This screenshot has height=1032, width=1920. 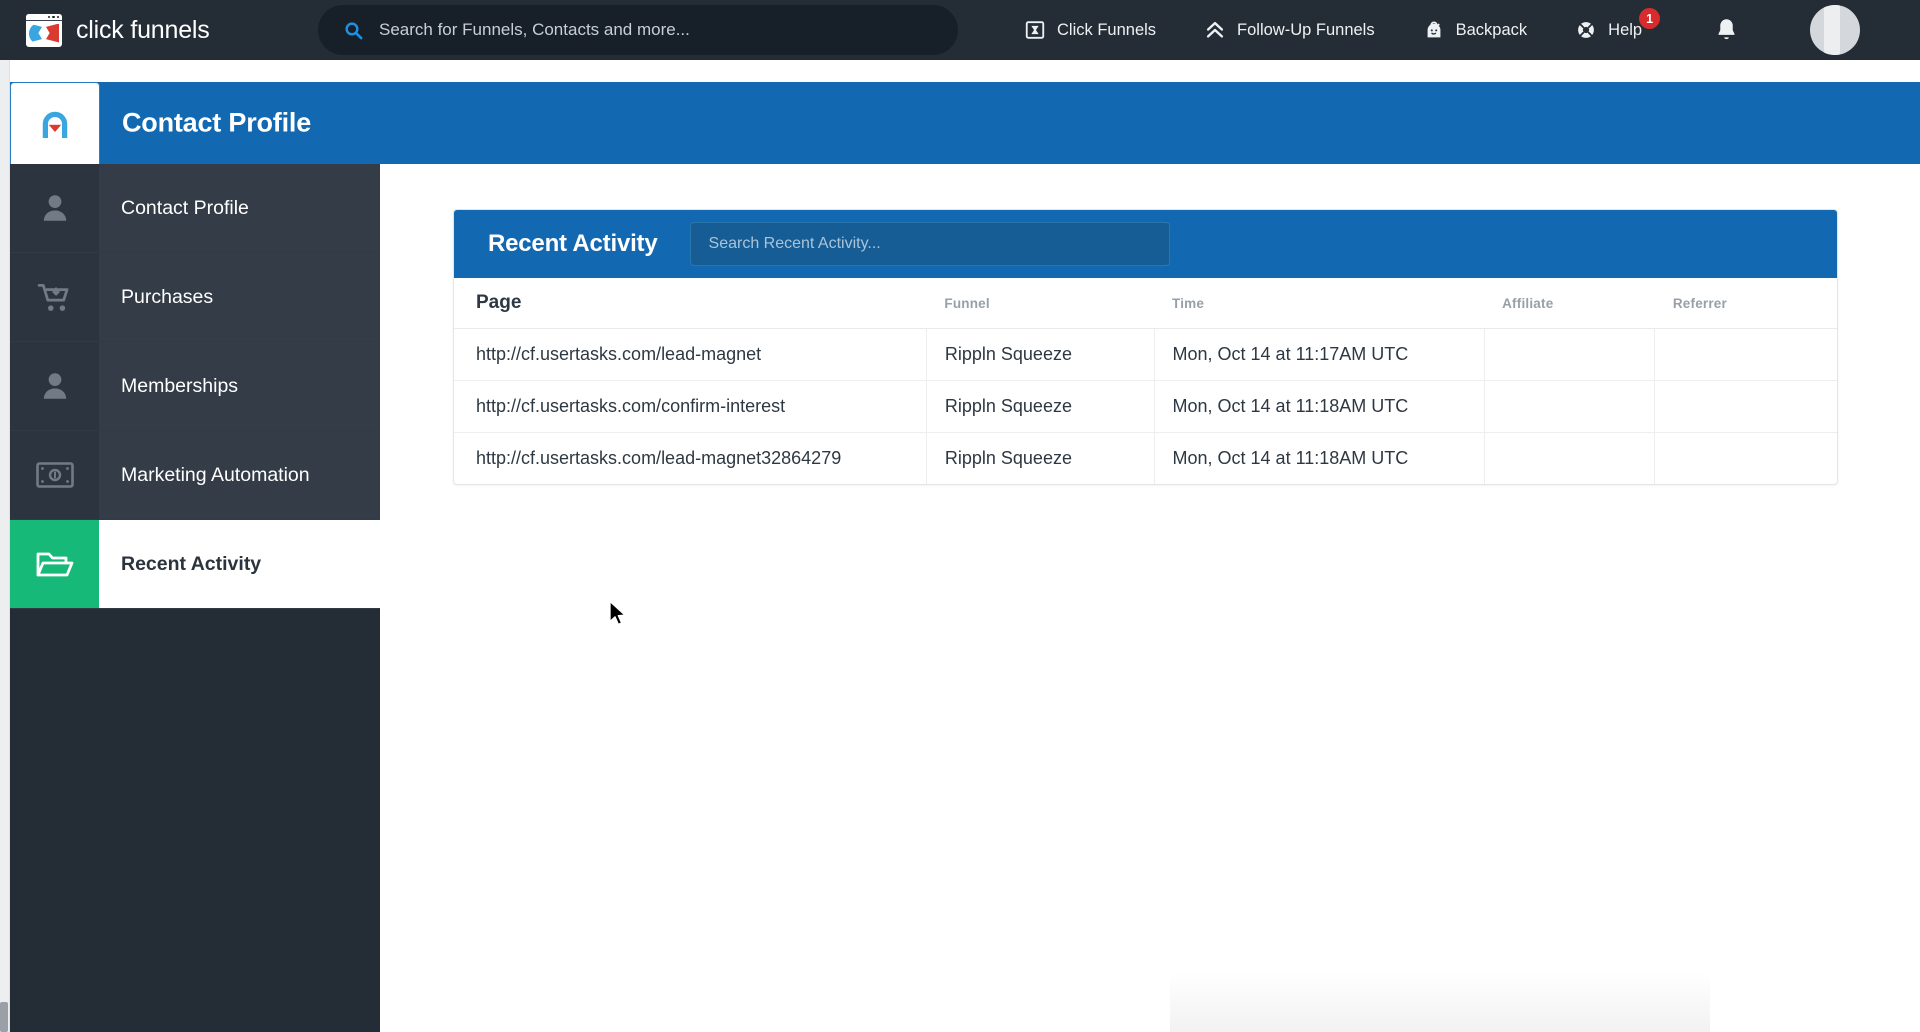 I want to click on sidebar-item-marketing-automation: Marketing Automation, so click(x=195, y=475).